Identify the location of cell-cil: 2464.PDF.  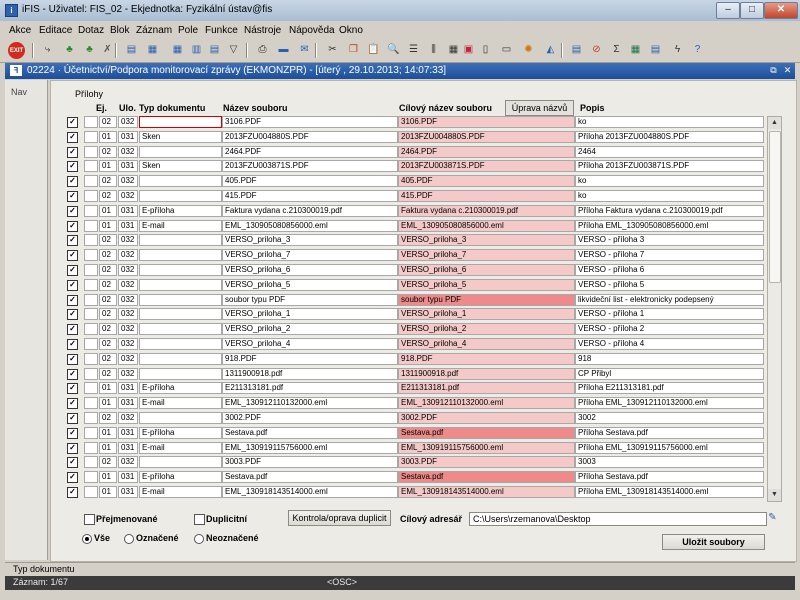
(486, 151).